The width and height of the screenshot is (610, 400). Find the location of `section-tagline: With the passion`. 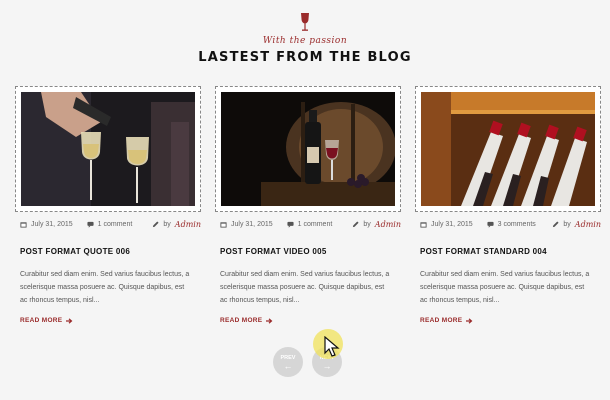

section-tagline: With the passion is located at coordinates (305, 41).